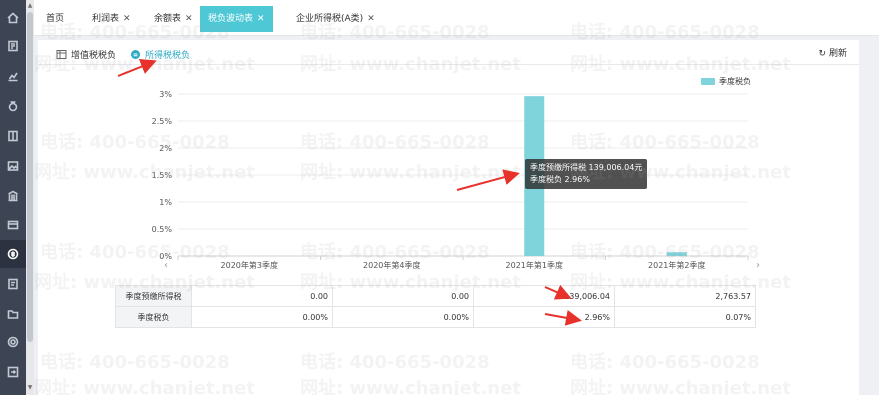 Image resolution: width=879 pixels, height=395 pixels. Describe the element at coordinates (106, 19) in the screenshot. I see `tab-label: 利润表` at that location.